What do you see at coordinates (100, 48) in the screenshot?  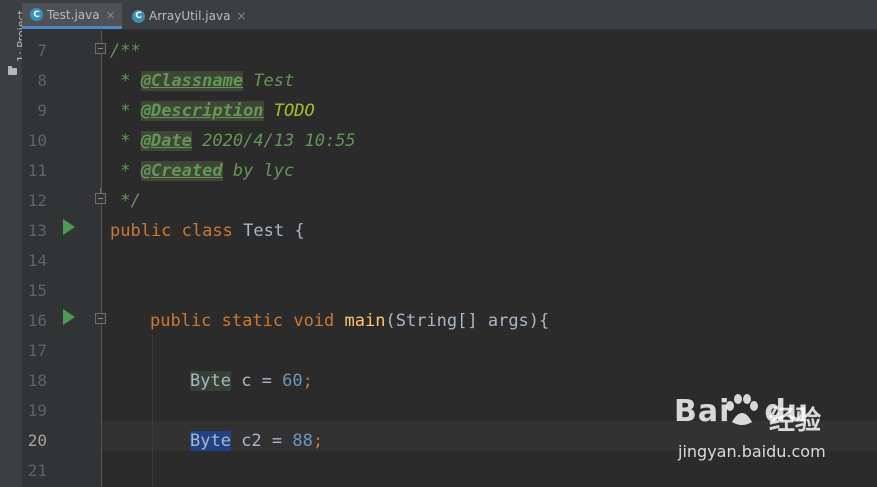 I see `fold-comment-icon` at bounding box center [100, 48].